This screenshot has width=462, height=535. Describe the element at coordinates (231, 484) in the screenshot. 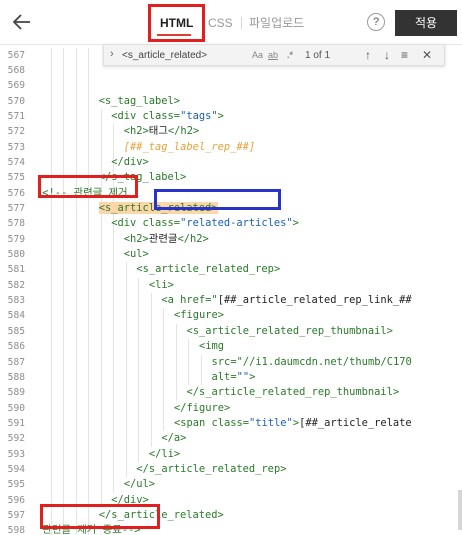

I see `code-line: 595 </ul>` at that location.